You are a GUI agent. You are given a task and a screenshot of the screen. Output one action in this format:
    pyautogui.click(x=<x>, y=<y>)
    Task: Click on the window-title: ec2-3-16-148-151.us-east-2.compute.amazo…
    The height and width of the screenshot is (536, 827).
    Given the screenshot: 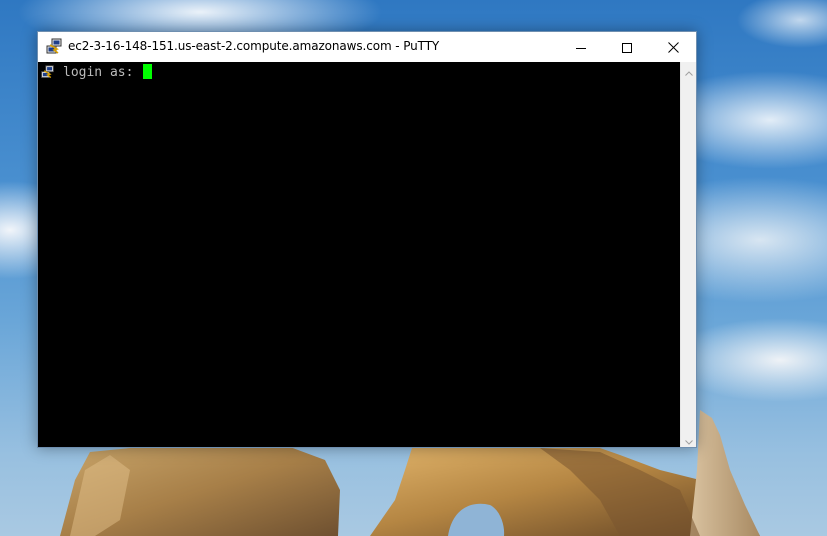 What is the action you would take?
    pyautogui.click(x=254, y=46)
    